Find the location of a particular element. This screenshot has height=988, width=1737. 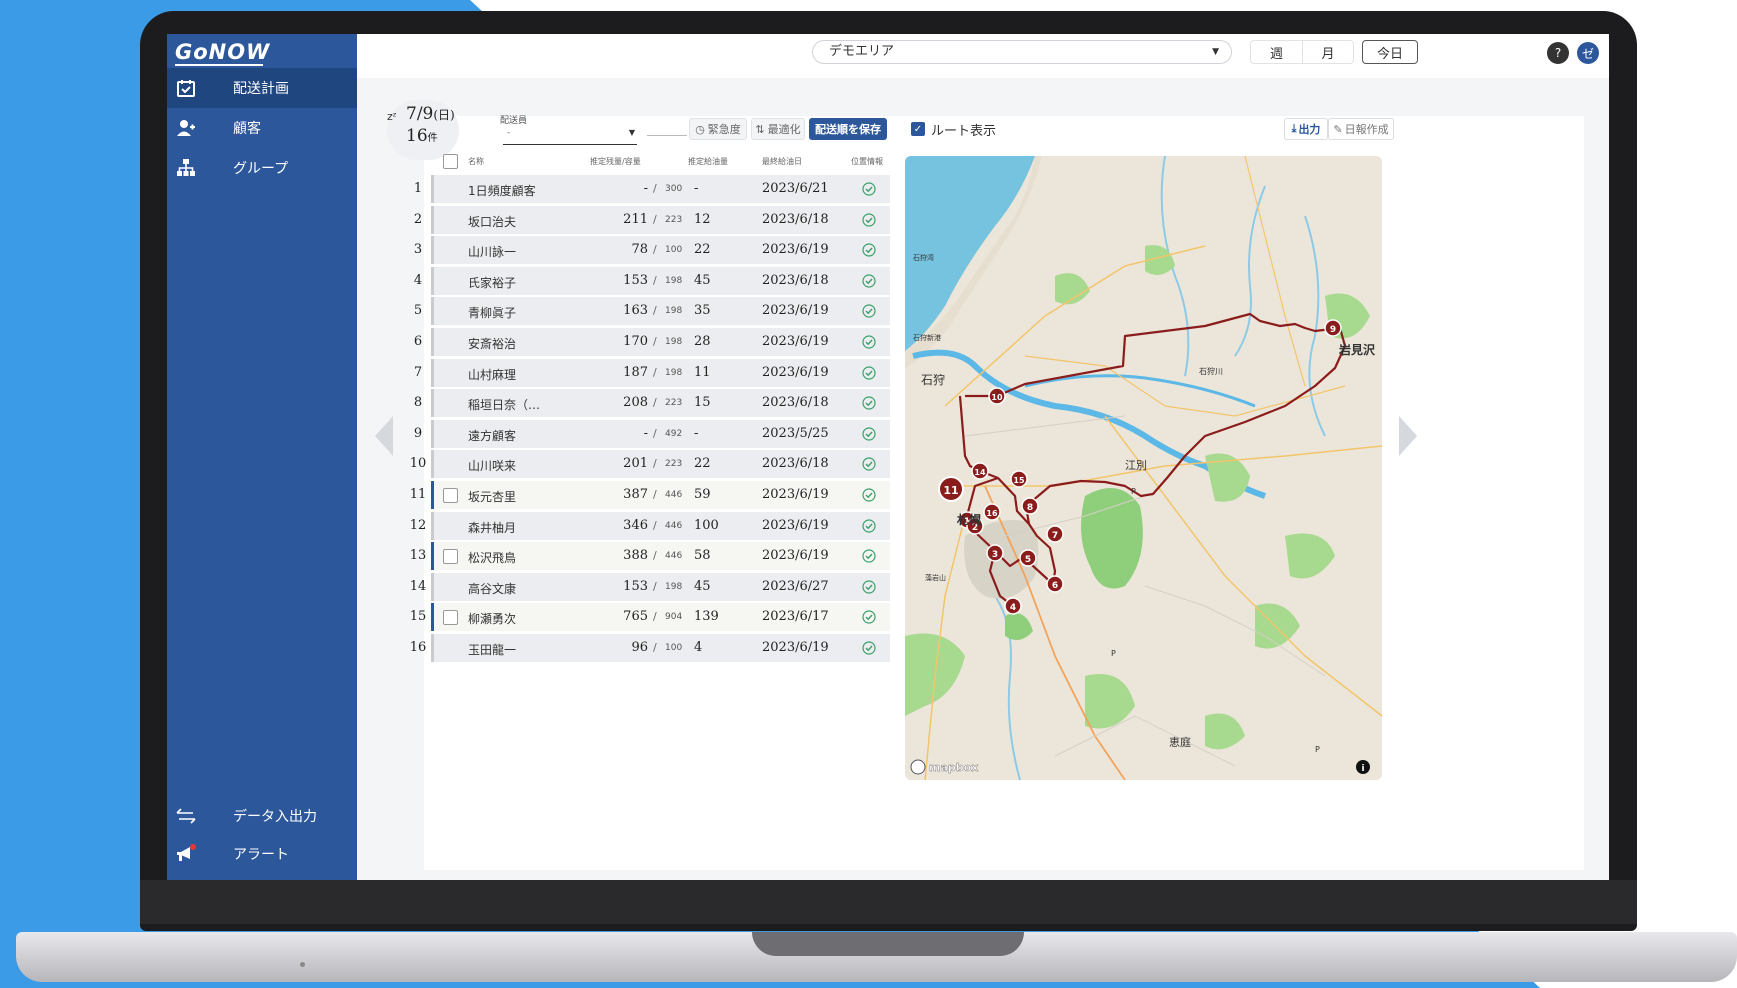

avatar: ゼ is located at coordinates (1588, 53).